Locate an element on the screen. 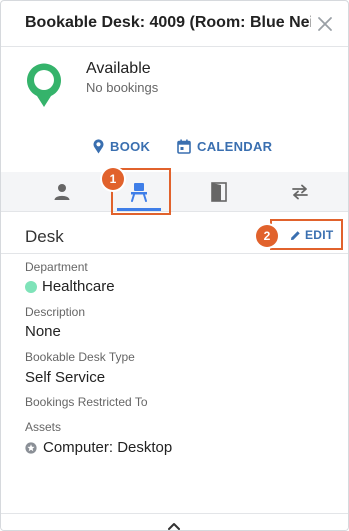 Image resolution: width=349 pixels, height=531 pixels. calendar-button: CALENDAR is located at coordinates (224, 146).